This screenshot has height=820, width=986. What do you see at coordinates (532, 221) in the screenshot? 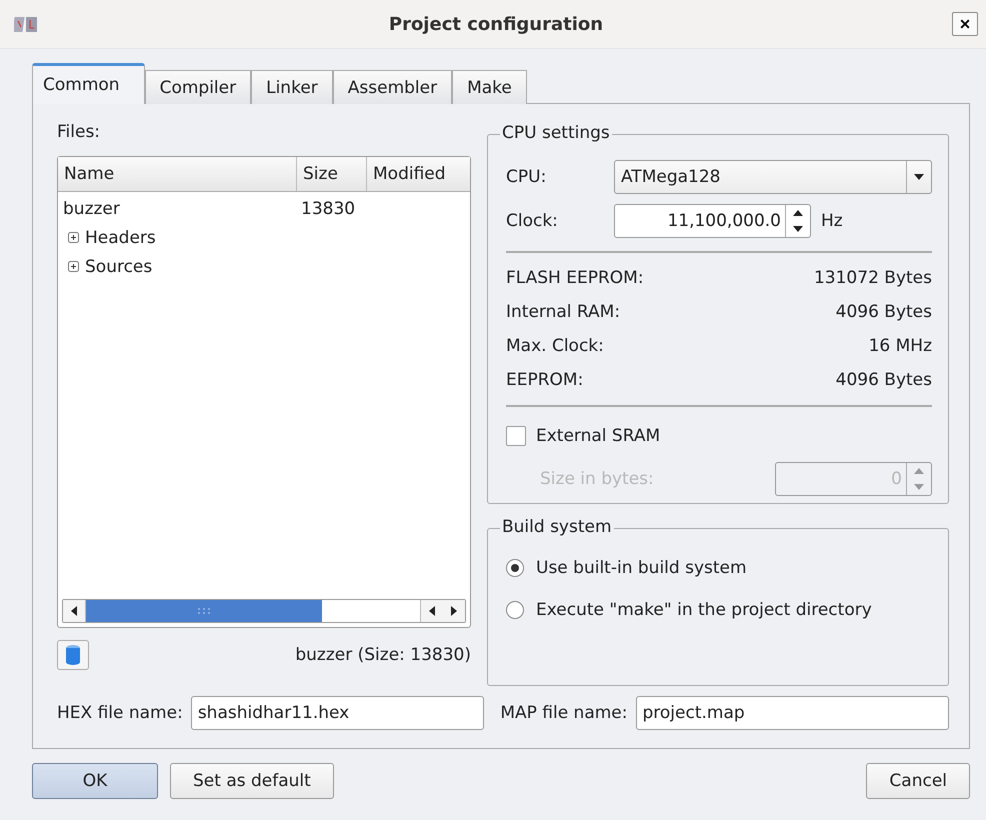
I see `clock-label: Clock:` at bounding box center [532, 221].